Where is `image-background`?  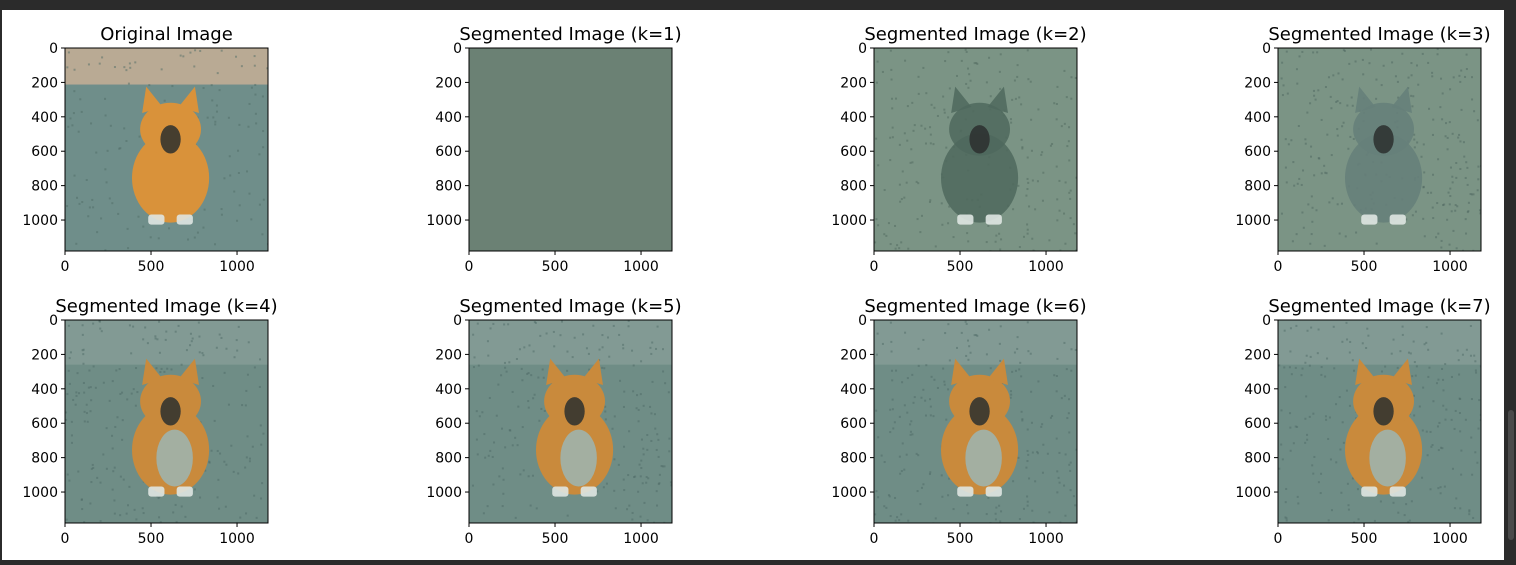
image-background is located at coordinates (570, 149).